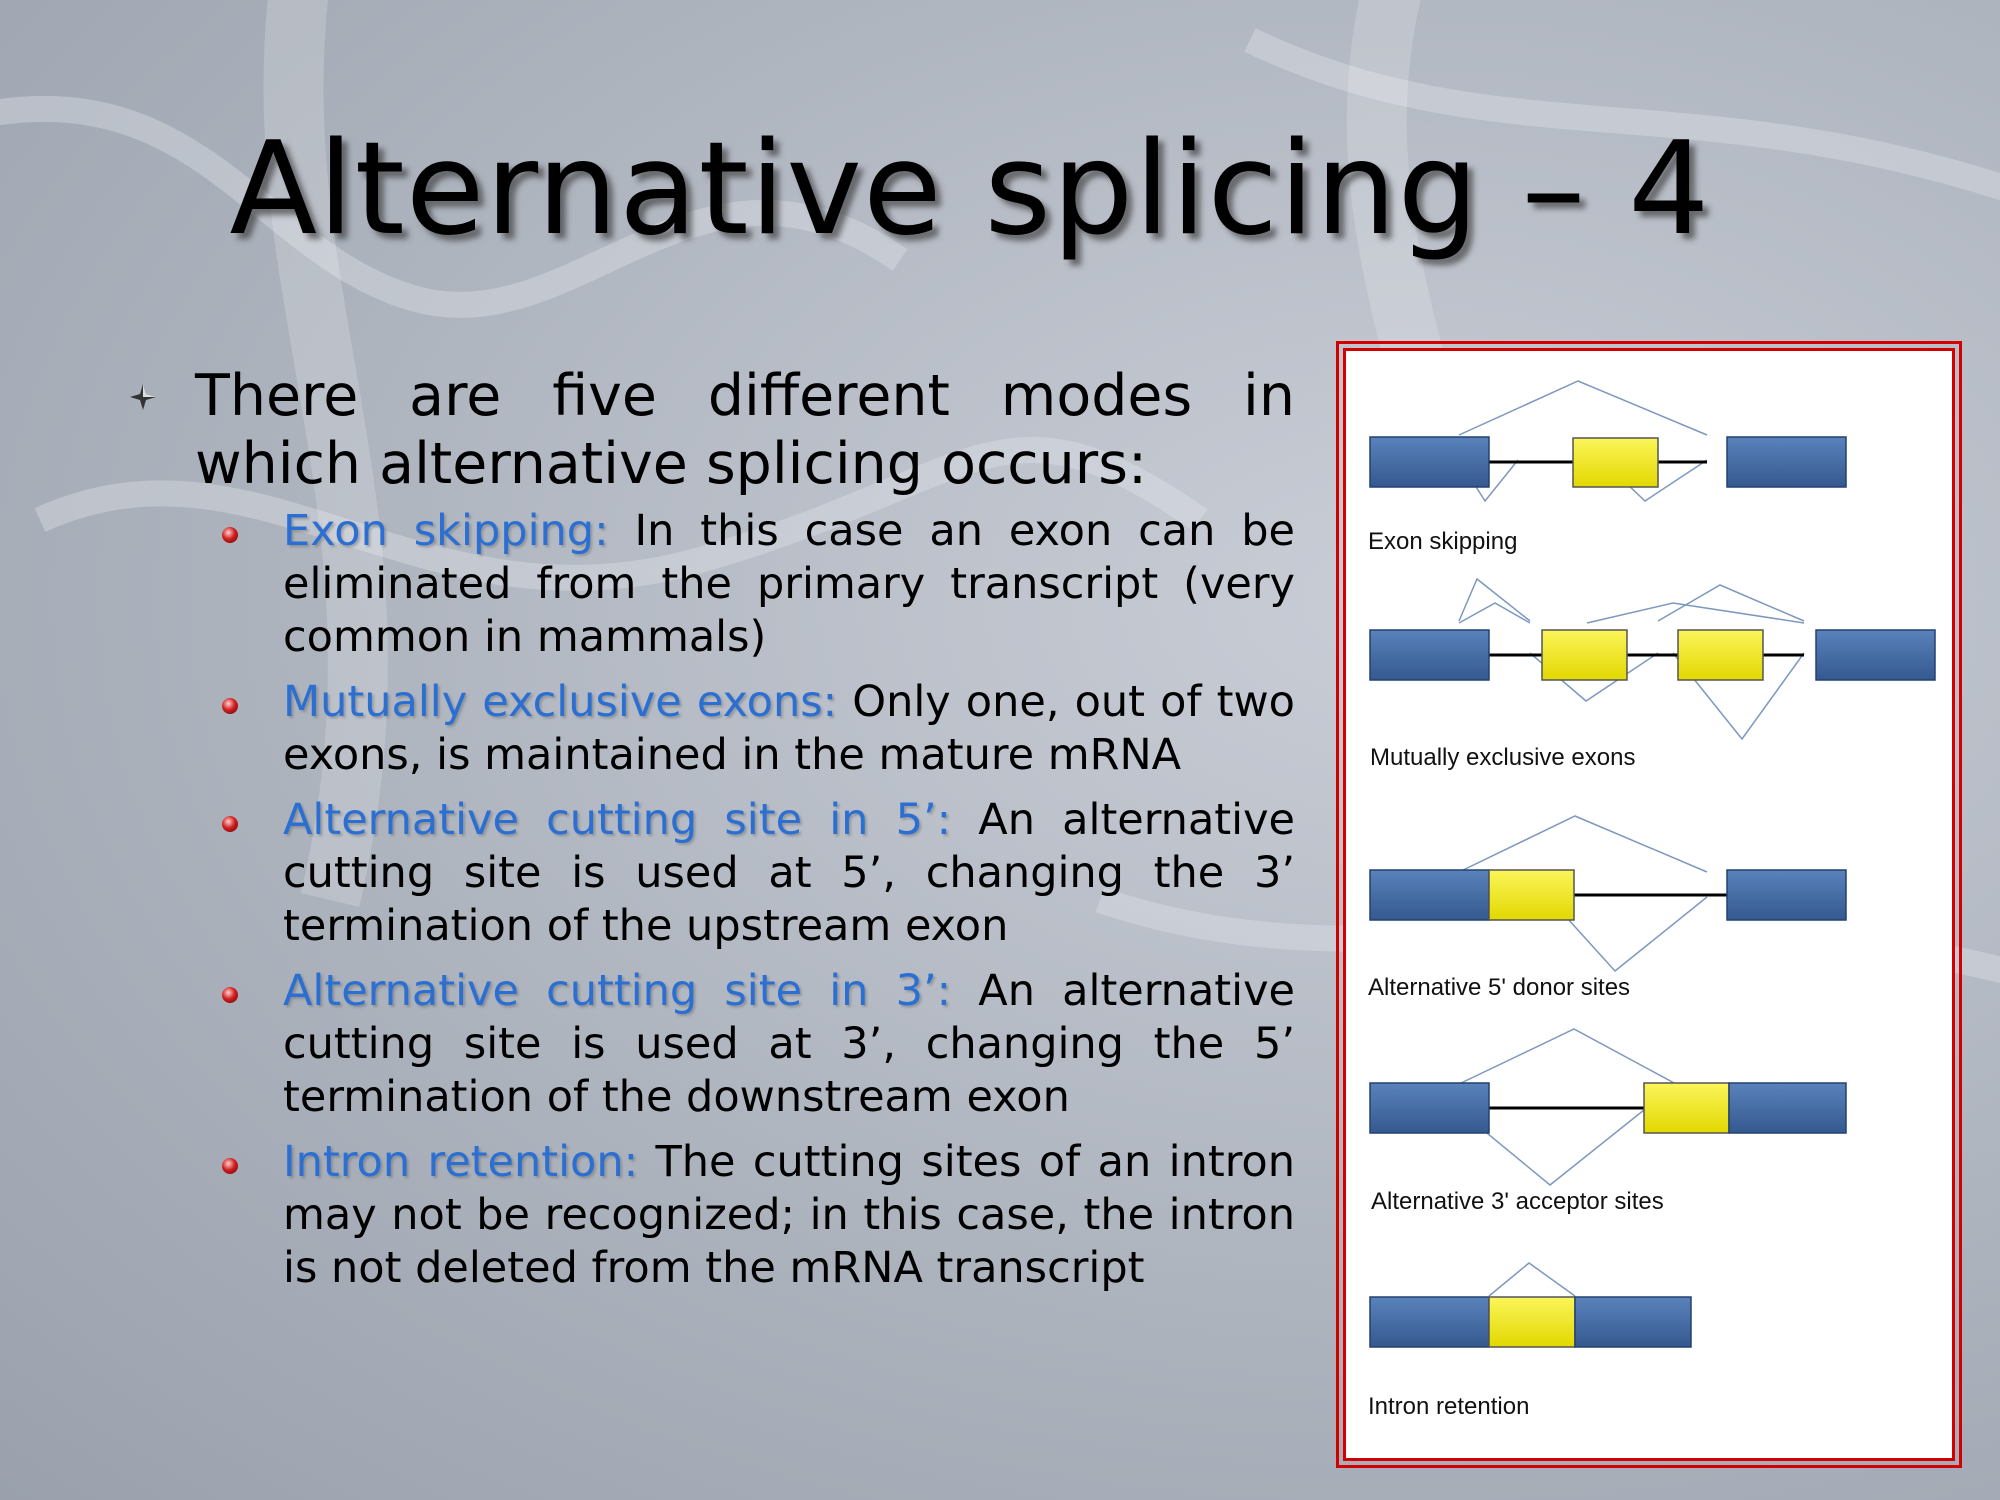 The height and width of the screenshot is (1500, 2000). What do you see at coordinates (1503, 757) in the screenshot?
I see `figure-label: Mutually exclusive exons` at bounding box center [1503, 757].